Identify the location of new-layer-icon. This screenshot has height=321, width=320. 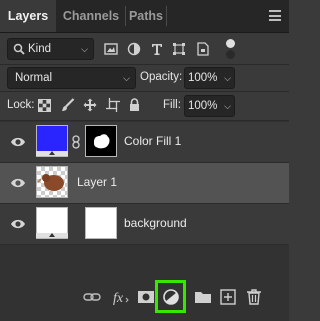
(228, 297).